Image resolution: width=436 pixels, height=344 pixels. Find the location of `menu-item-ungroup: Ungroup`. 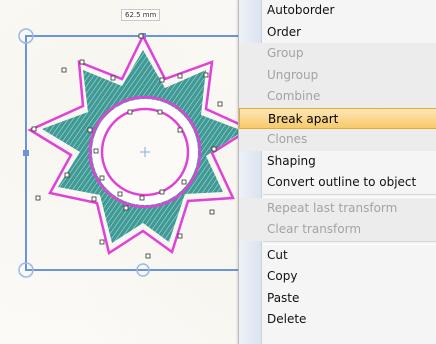

menu-item-ungroup: Ungroup is located at coordinates (337, 75).